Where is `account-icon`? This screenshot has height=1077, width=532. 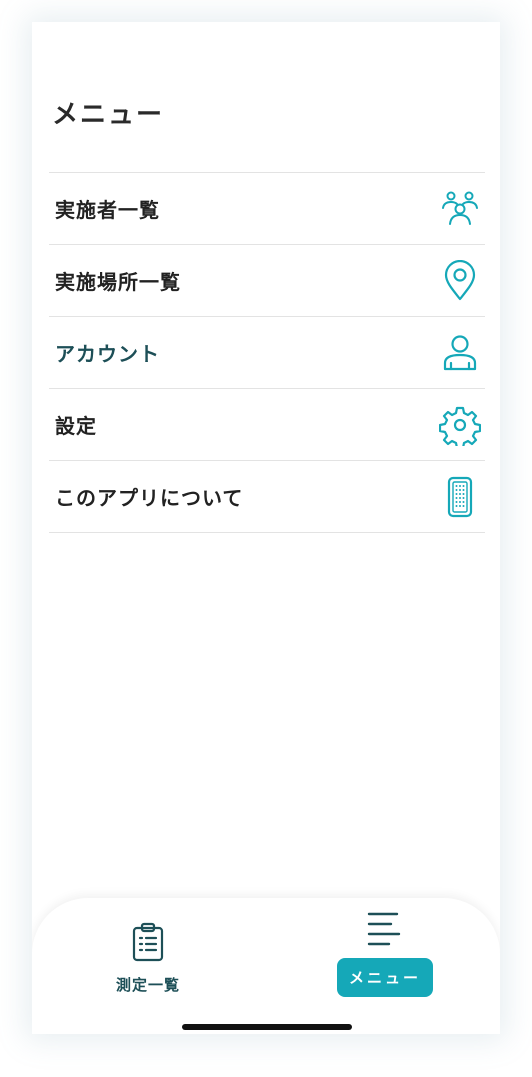 account-icon is located at coordinates (460, 353).